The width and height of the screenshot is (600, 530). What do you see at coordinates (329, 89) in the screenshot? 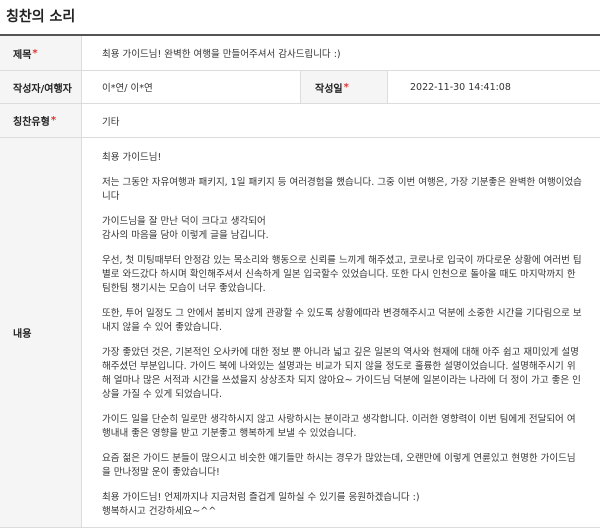
I see `date-label: 작성일` at bounding box center [329, 89].